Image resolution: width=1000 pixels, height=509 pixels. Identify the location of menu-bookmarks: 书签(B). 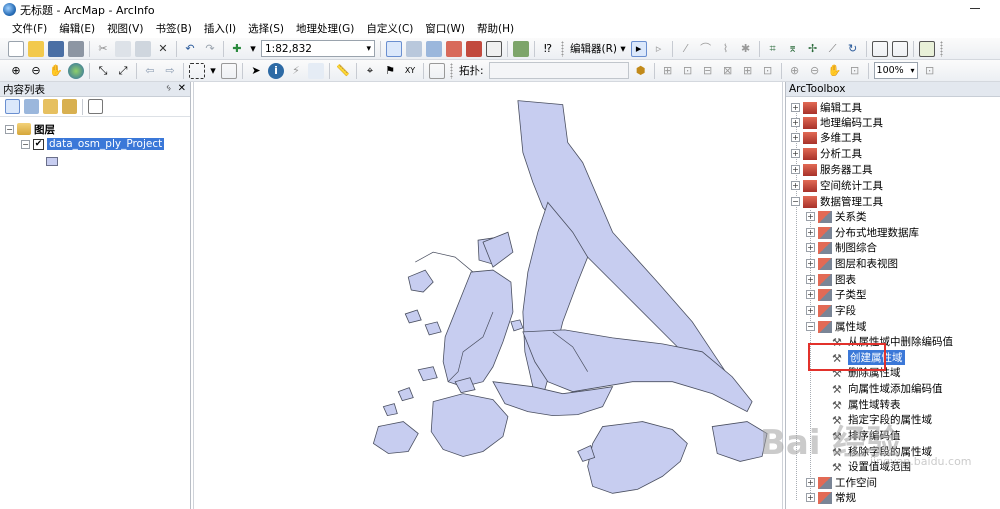
(173, 28).